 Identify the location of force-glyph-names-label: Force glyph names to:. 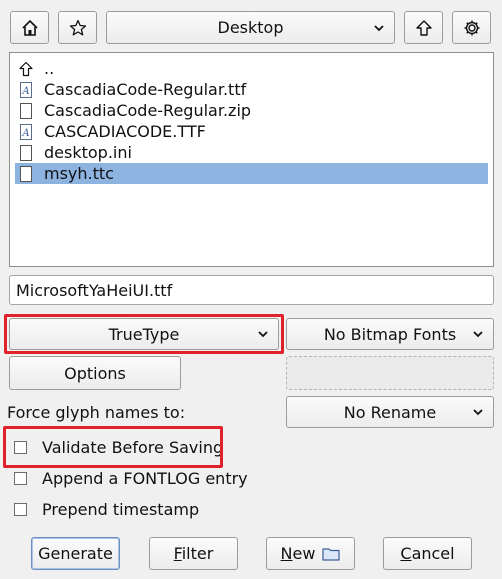
(96, 412).